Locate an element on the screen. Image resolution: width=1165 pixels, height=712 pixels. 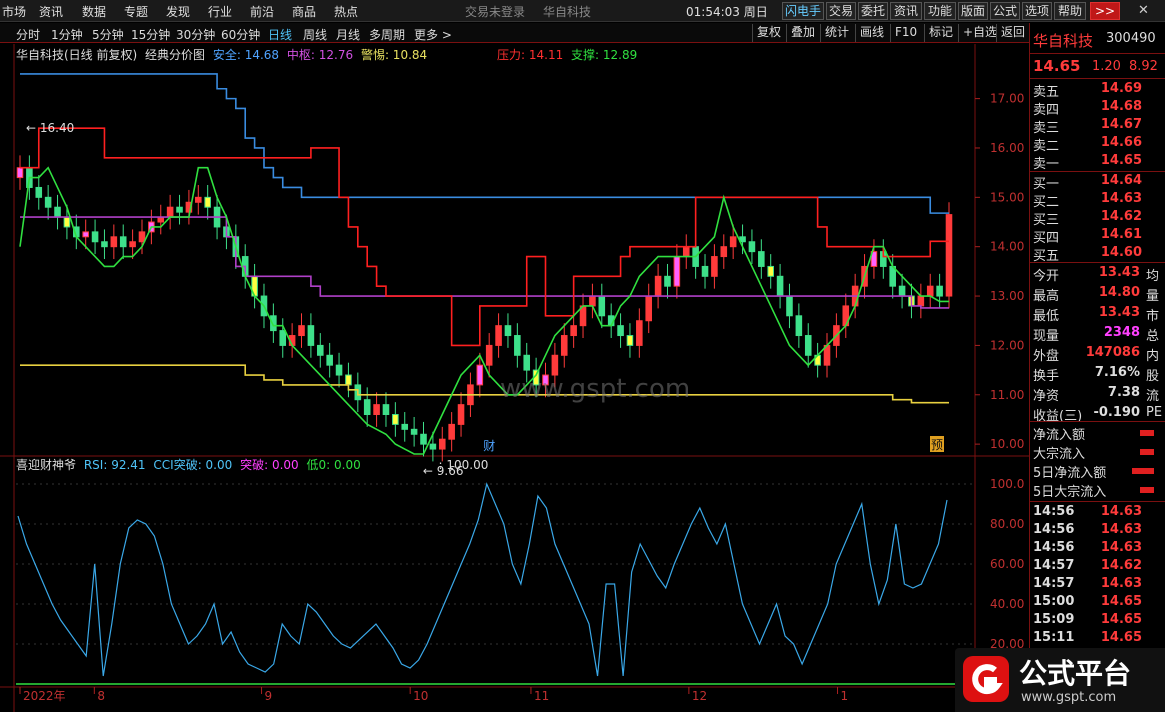
tick-row-label: 14:57 is located at coordinates (1054, 565).